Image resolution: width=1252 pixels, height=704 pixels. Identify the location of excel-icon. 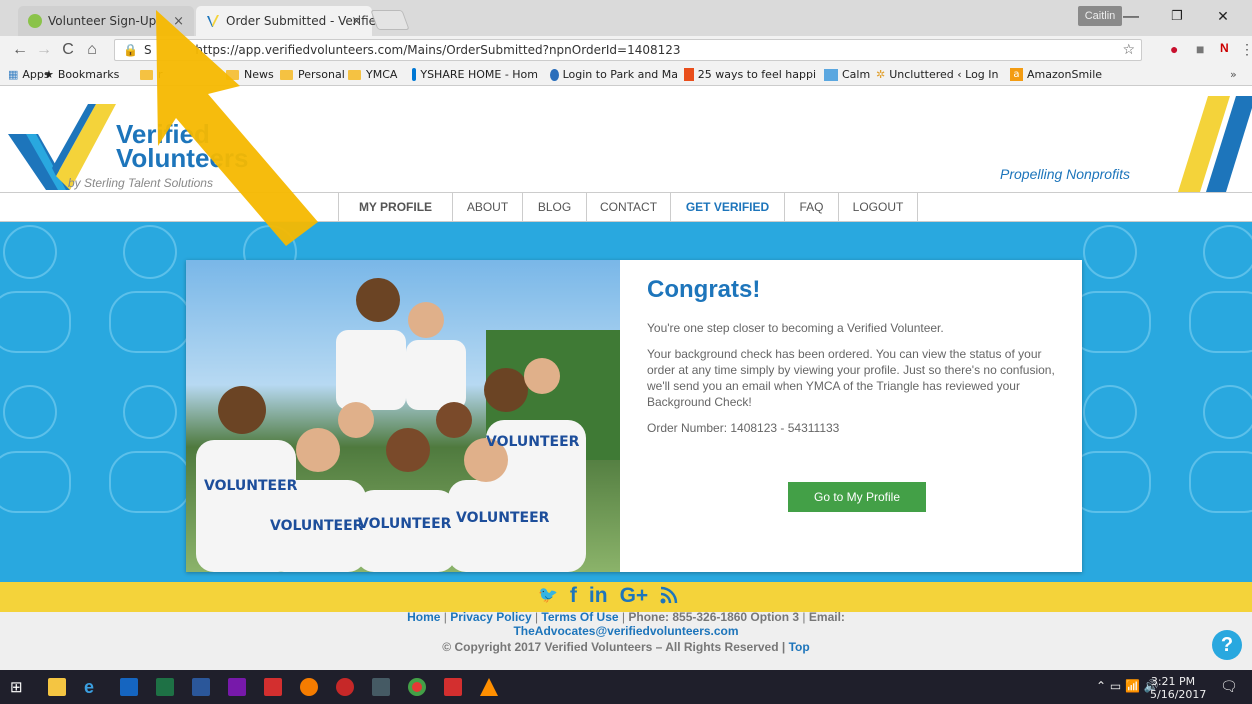
(165, 687).